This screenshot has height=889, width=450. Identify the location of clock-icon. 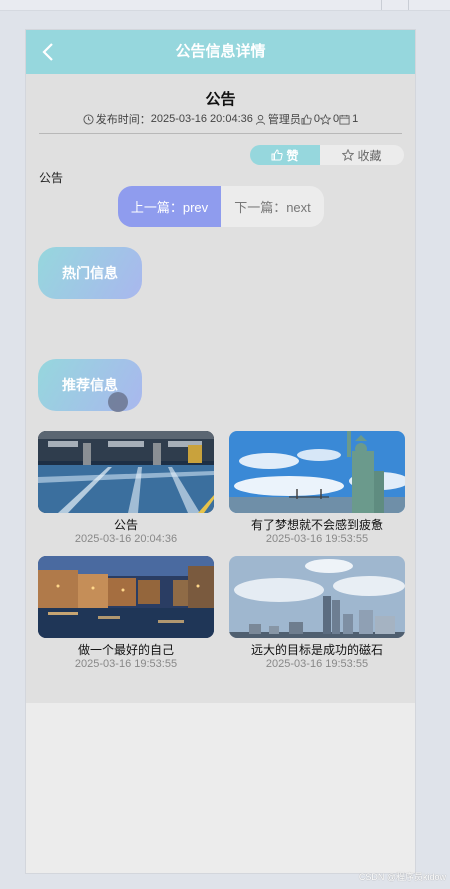
(88, 119).